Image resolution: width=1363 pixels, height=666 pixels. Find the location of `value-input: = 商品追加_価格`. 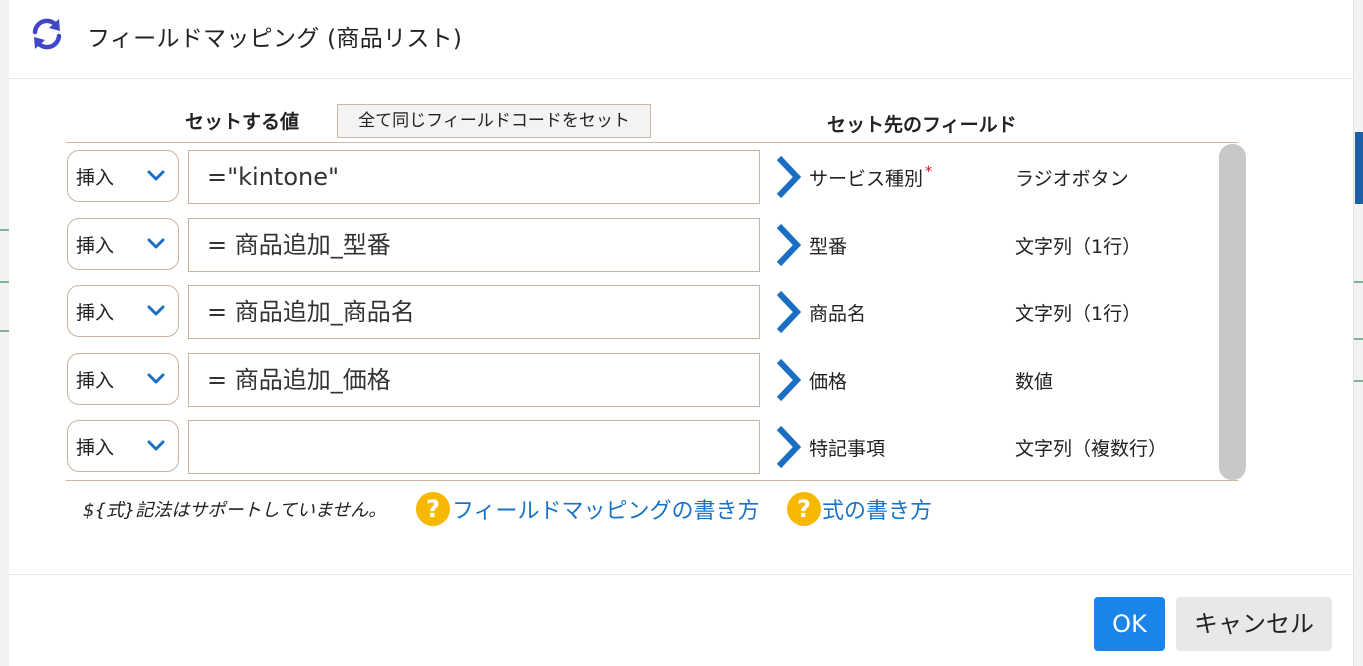

value-input: = 商品追加_価格 is located at coordinates (474, 380).